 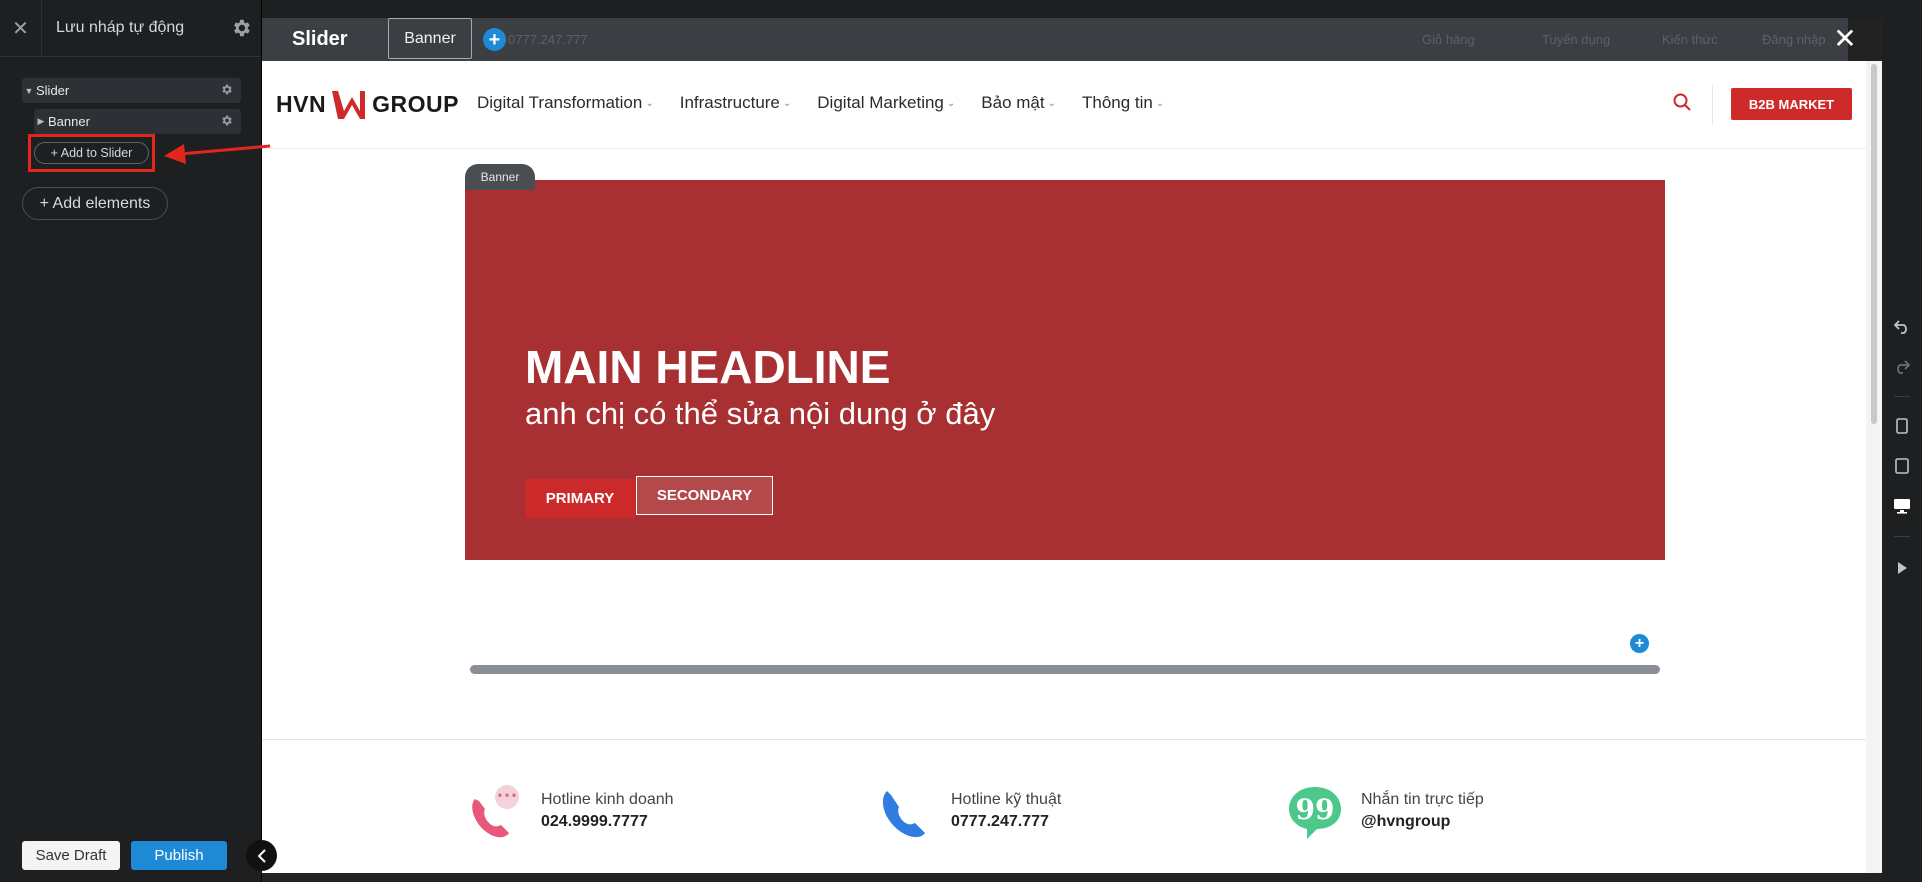 What do you see at coordinates (29, 91) in the screenshot?
I see `caret-down-icon: ▼` at bounding box center [29, 91].